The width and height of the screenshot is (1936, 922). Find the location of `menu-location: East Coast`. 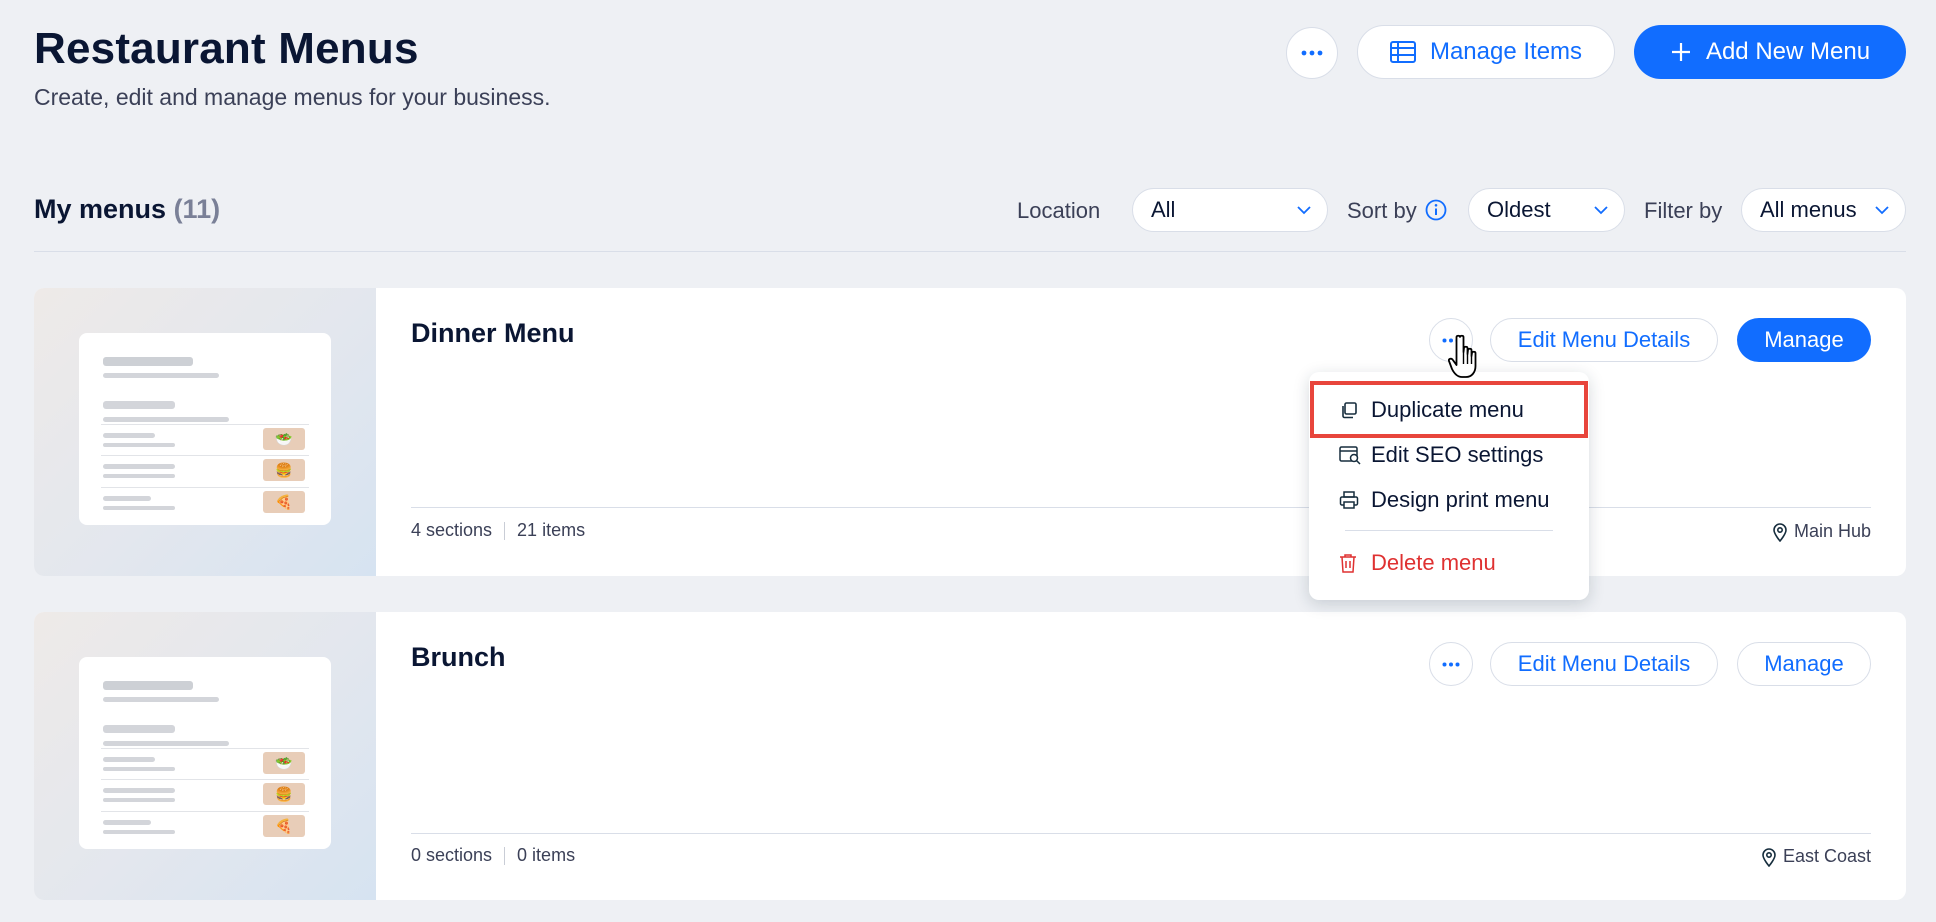

menu-location: East Coast is located at coordinates (1816, 856).